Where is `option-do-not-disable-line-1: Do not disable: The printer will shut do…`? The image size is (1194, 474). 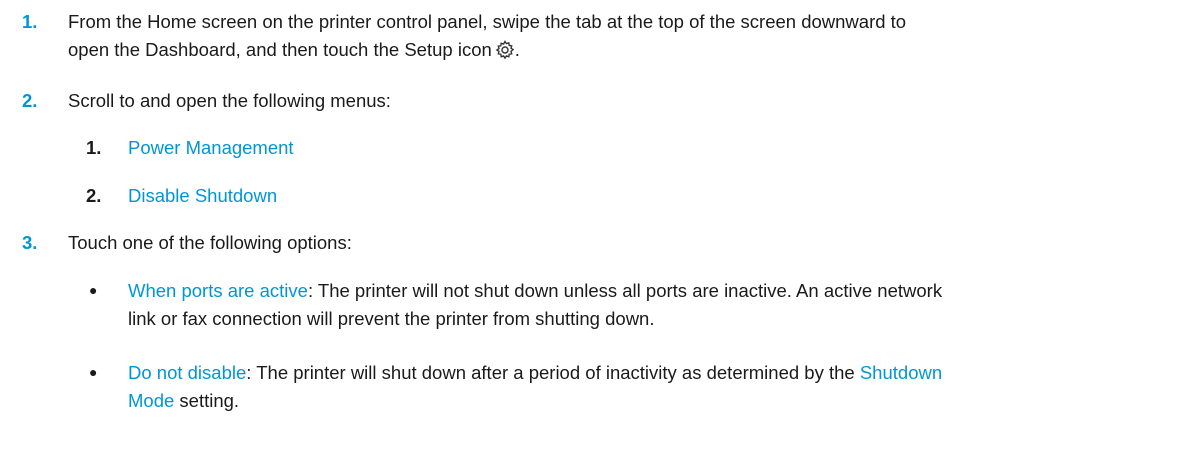 option-do-not-disable-line-1: Do not disable: The printer will shut do… is located at coordinates (535, 372).